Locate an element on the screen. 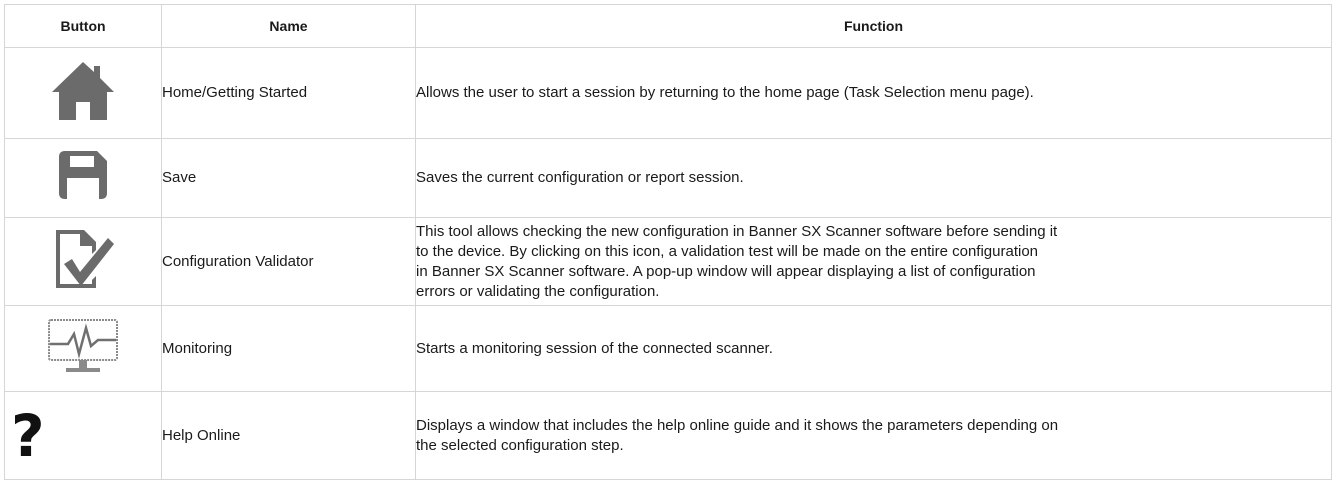 This screenshot has height=503, width=1336. row-name: Home/Getting Started is located at coordinates (288, 93).